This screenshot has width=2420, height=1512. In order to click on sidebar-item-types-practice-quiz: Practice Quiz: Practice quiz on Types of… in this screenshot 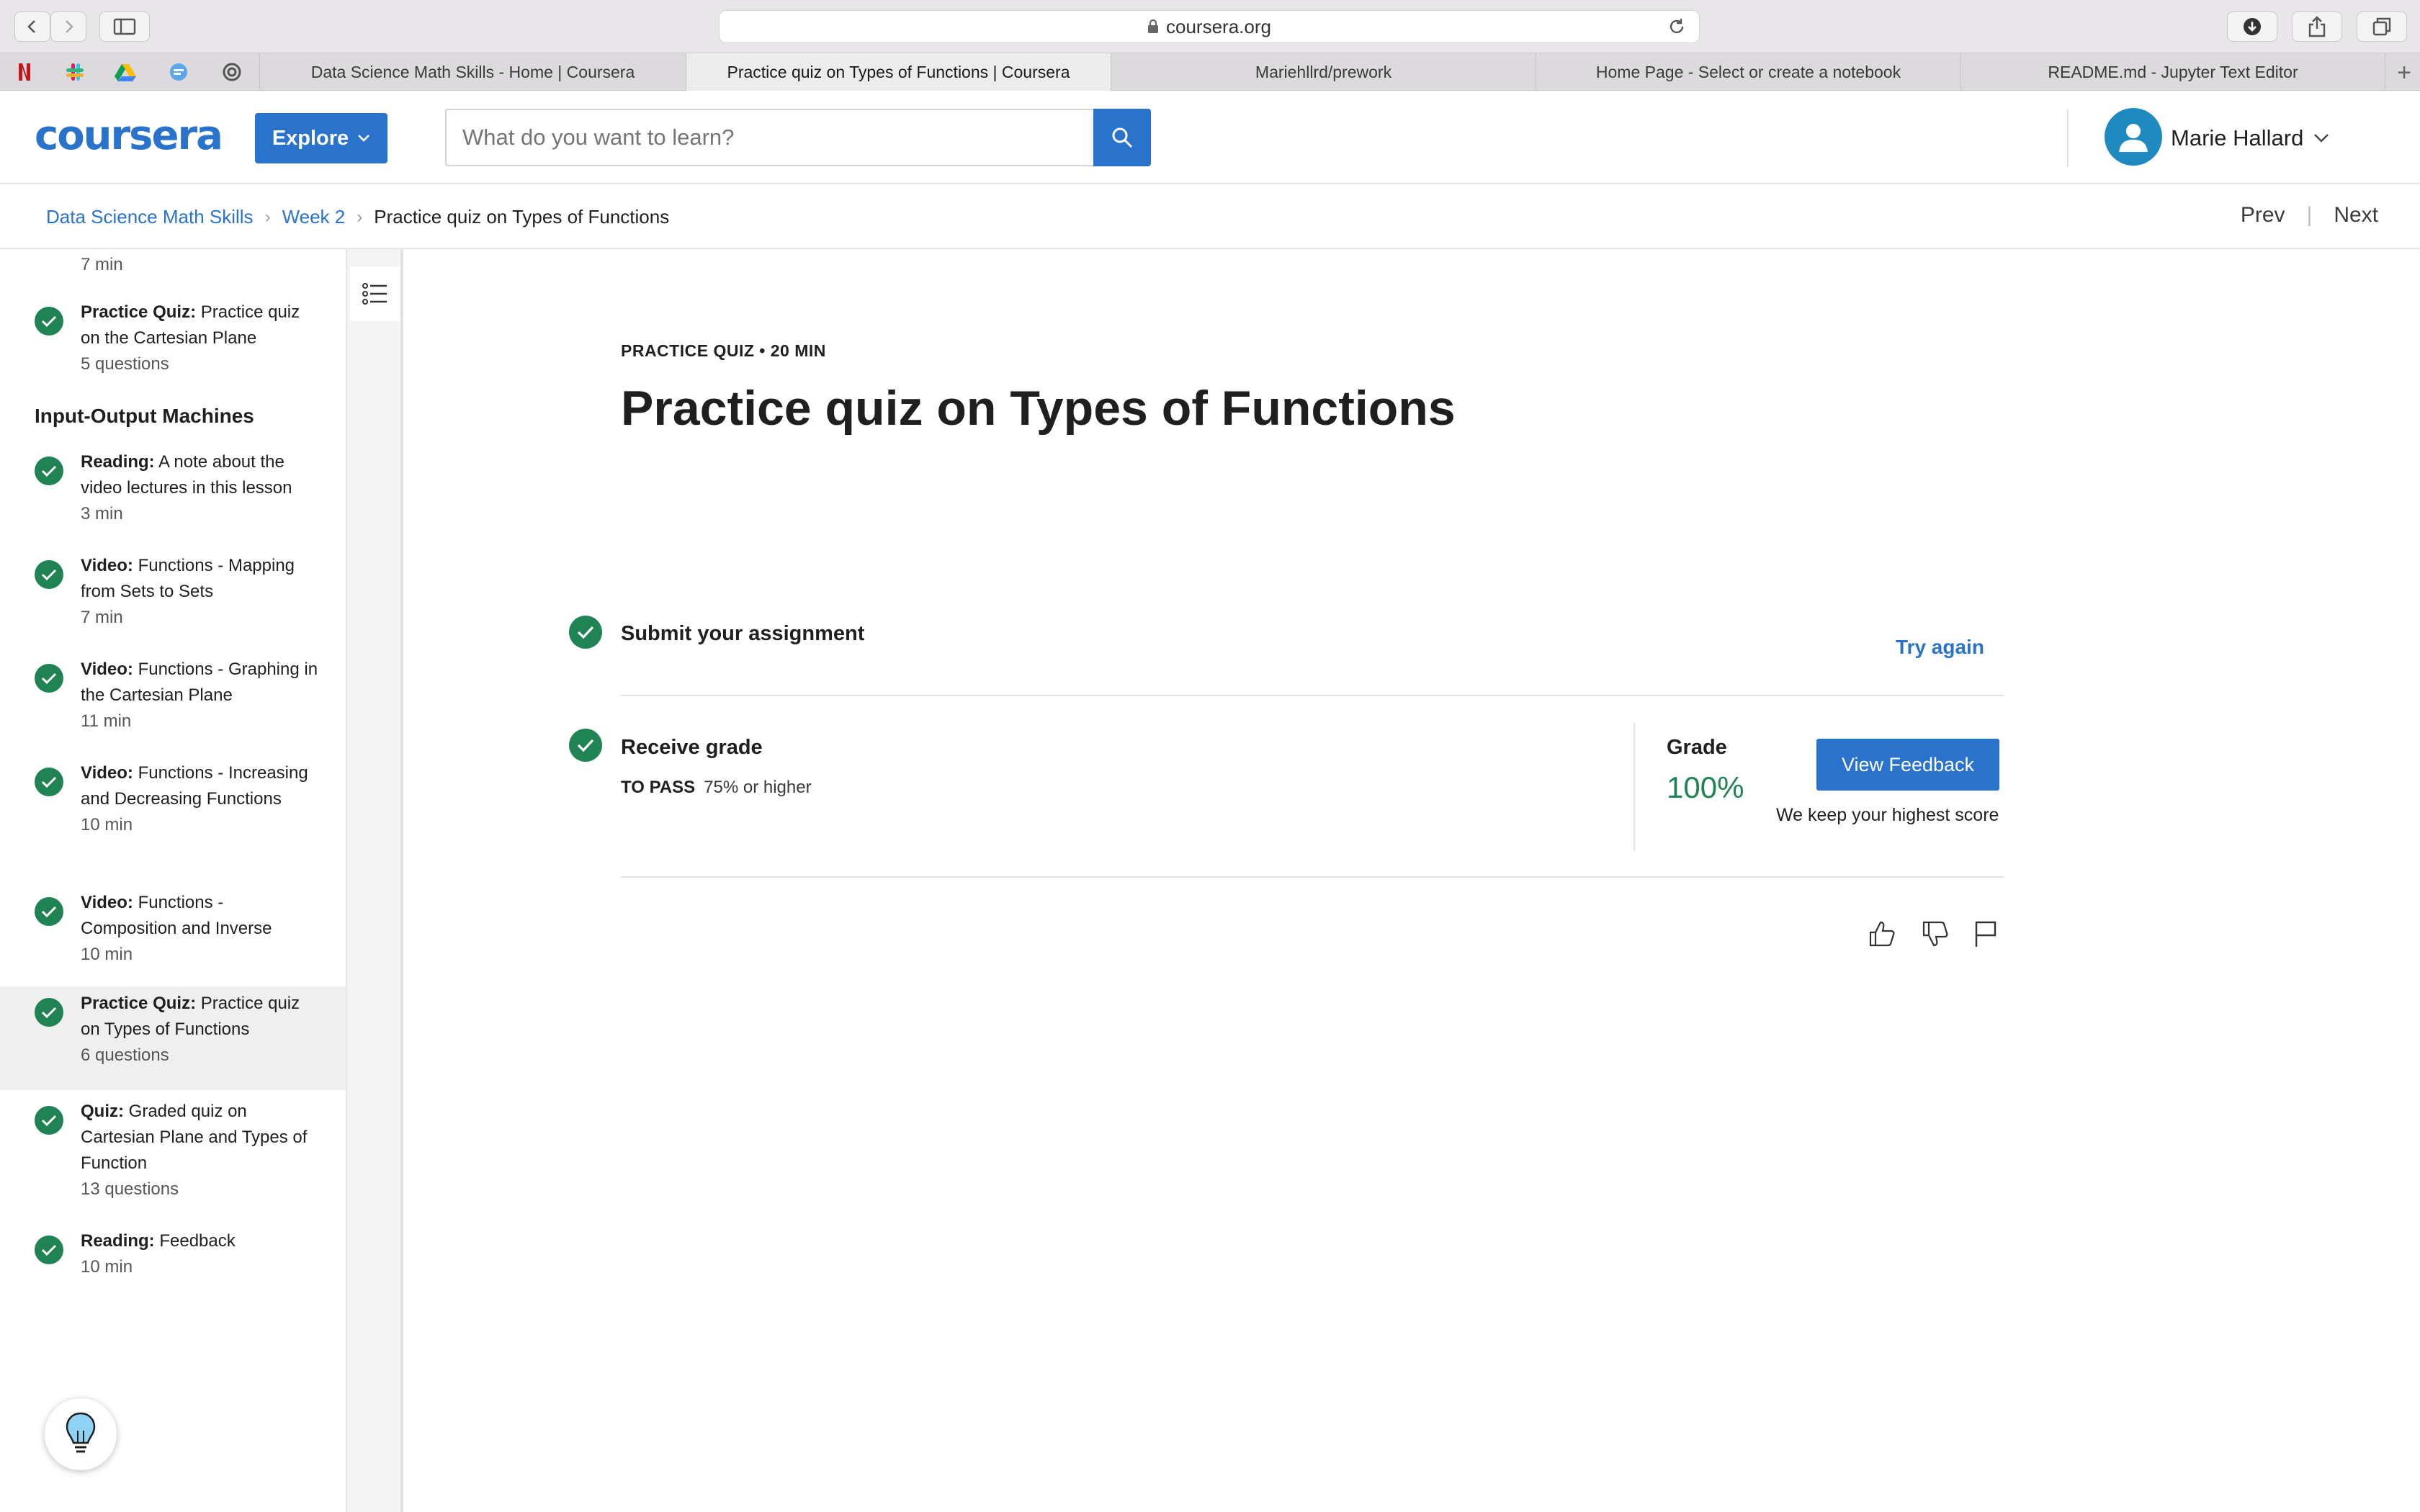, I will do `click(173, 1038)`.